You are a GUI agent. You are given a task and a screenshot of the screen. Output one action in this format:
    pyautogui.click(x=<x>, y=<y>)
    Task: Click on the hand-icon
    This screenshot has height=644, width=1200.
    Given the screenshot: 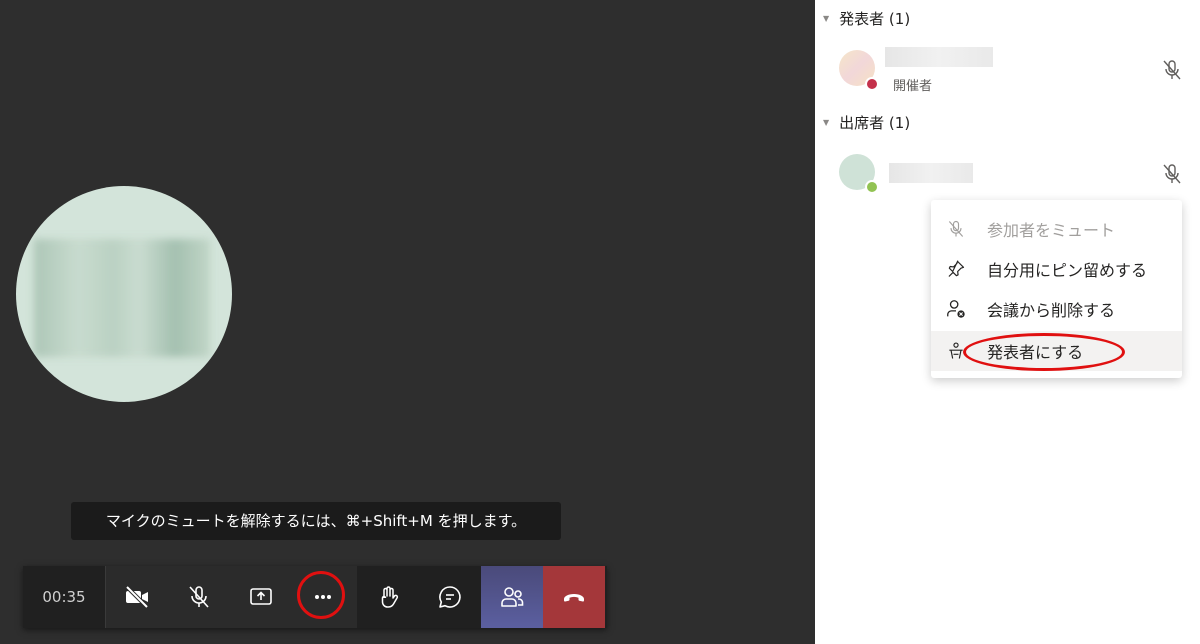 What is the action you would take?
    pyautogui.click(x=390, y=597)
    